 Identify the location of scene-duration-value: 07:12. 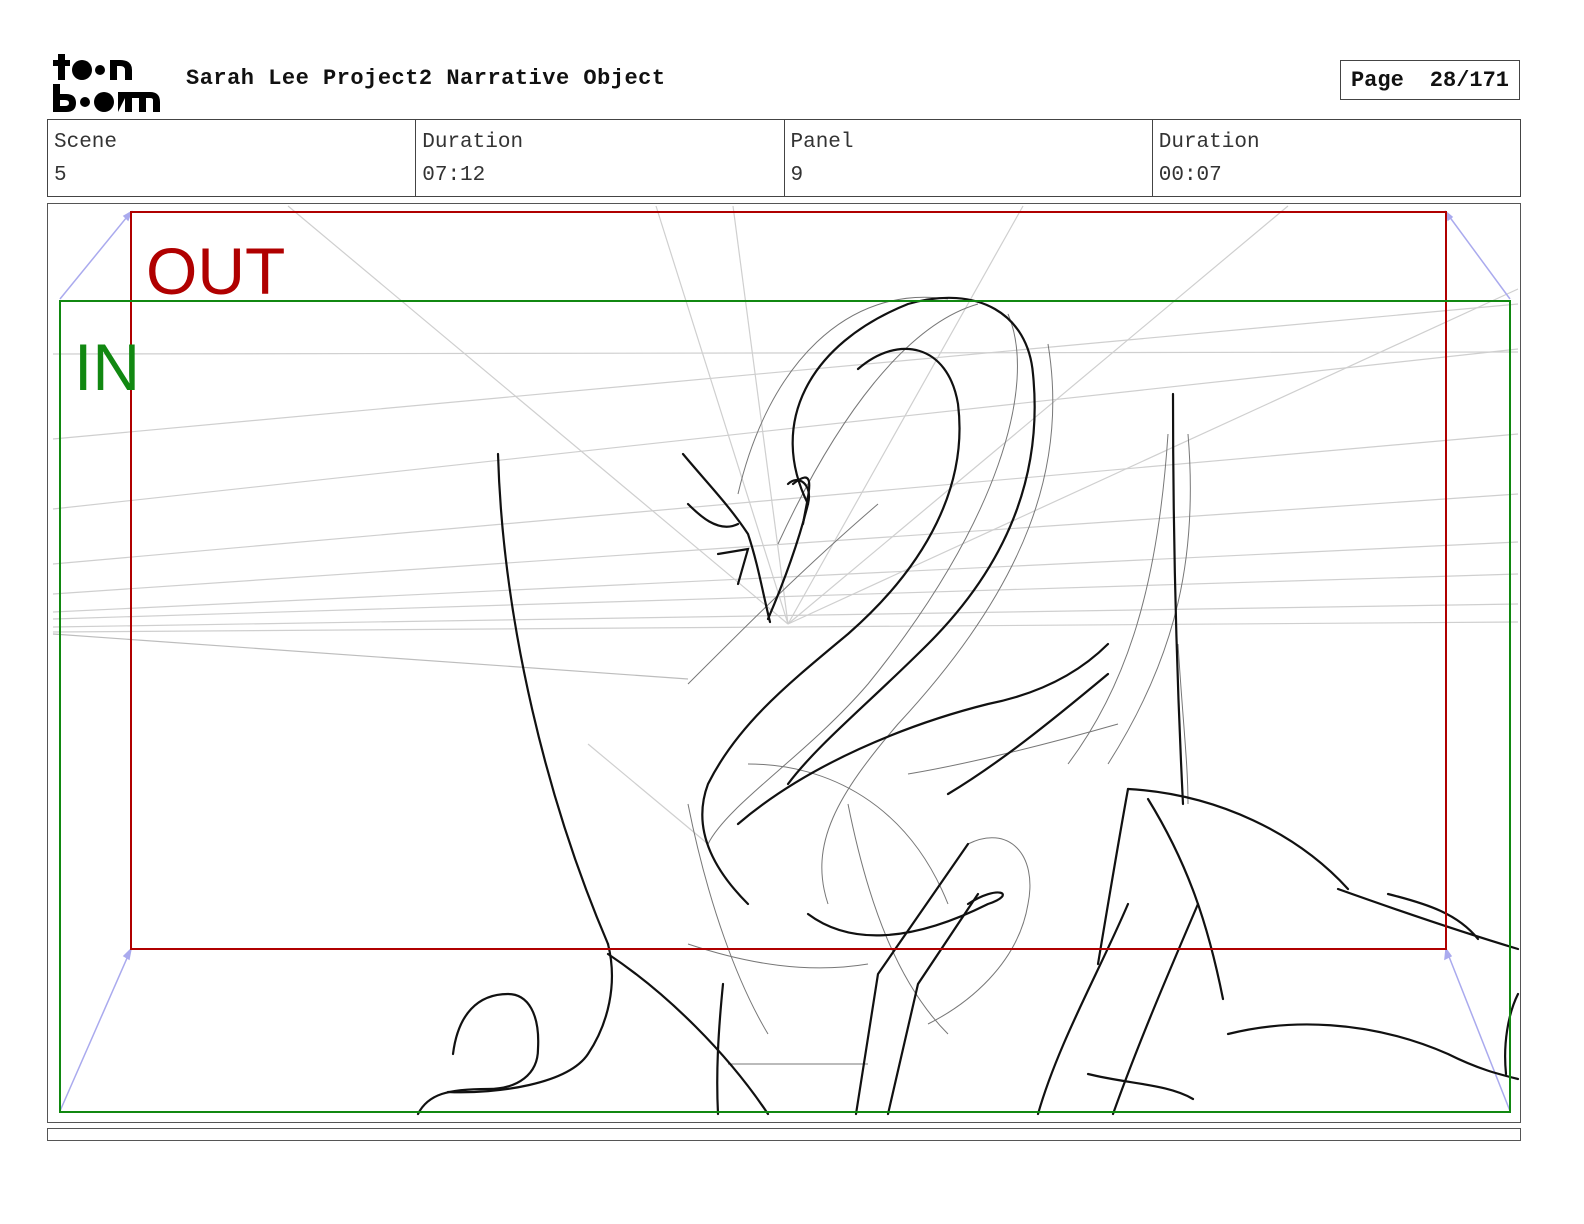
(454, 175).